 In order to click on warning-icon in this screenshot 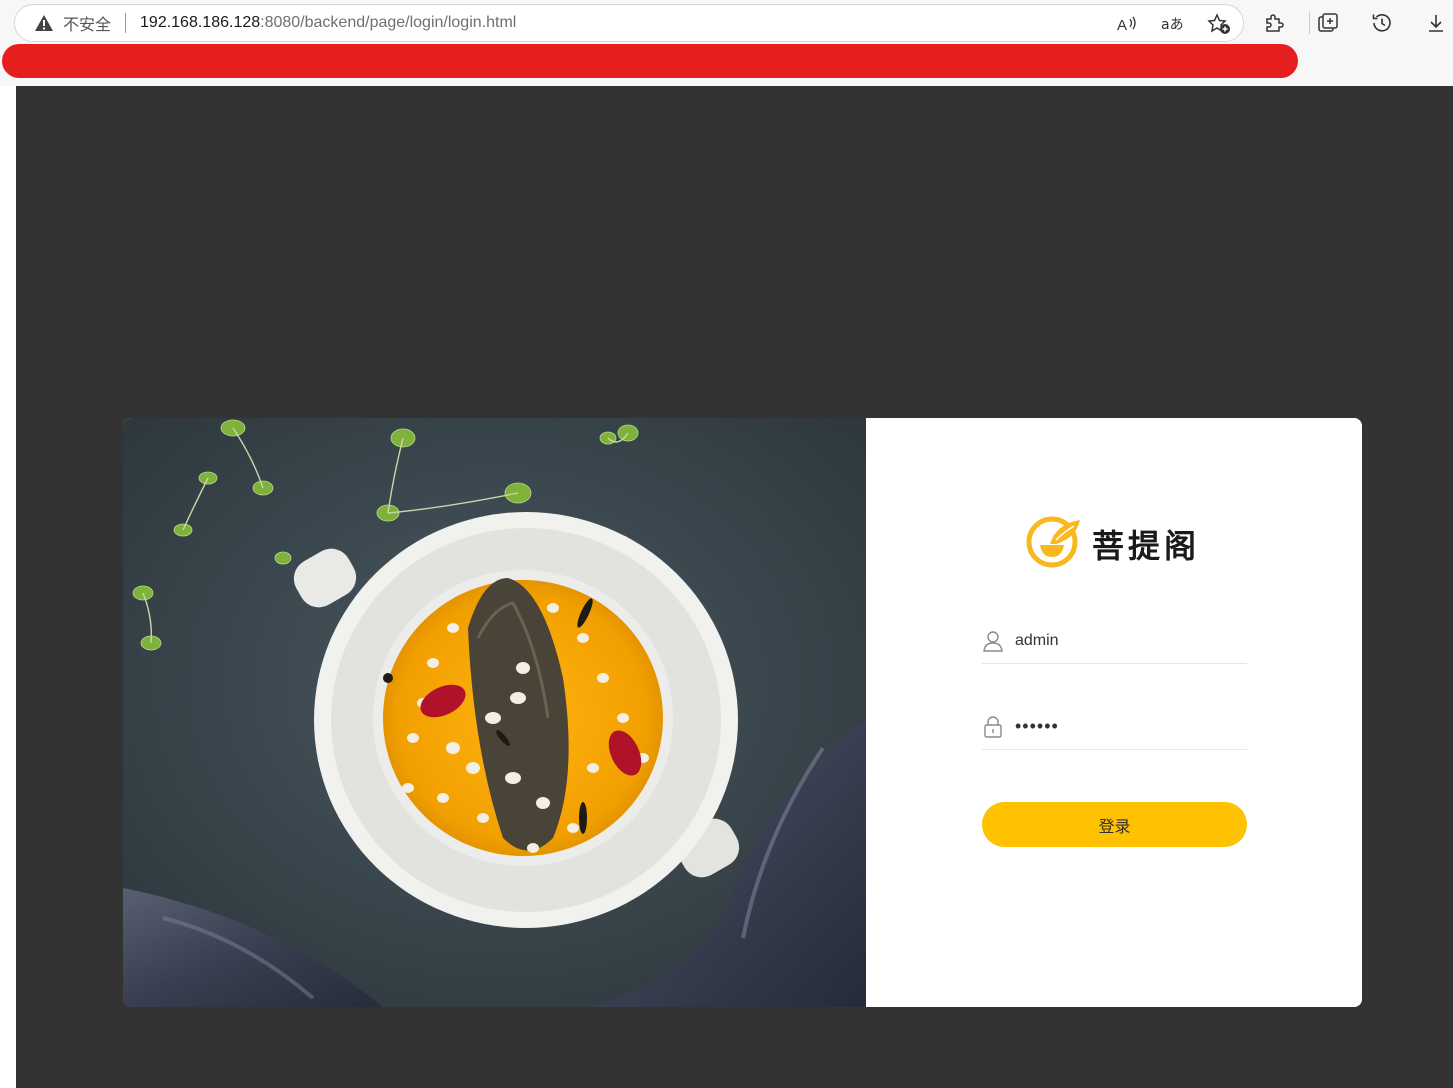, I will do `click(44, 23)`.